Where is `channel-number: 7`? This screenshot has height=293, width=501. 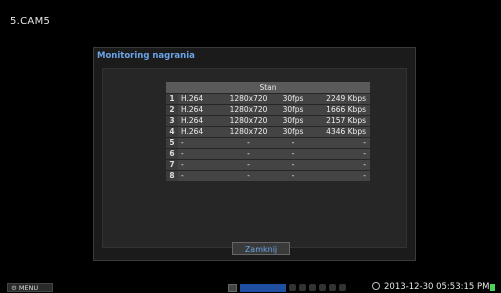
channel-number: 7 is located at coordinates (172, 165).